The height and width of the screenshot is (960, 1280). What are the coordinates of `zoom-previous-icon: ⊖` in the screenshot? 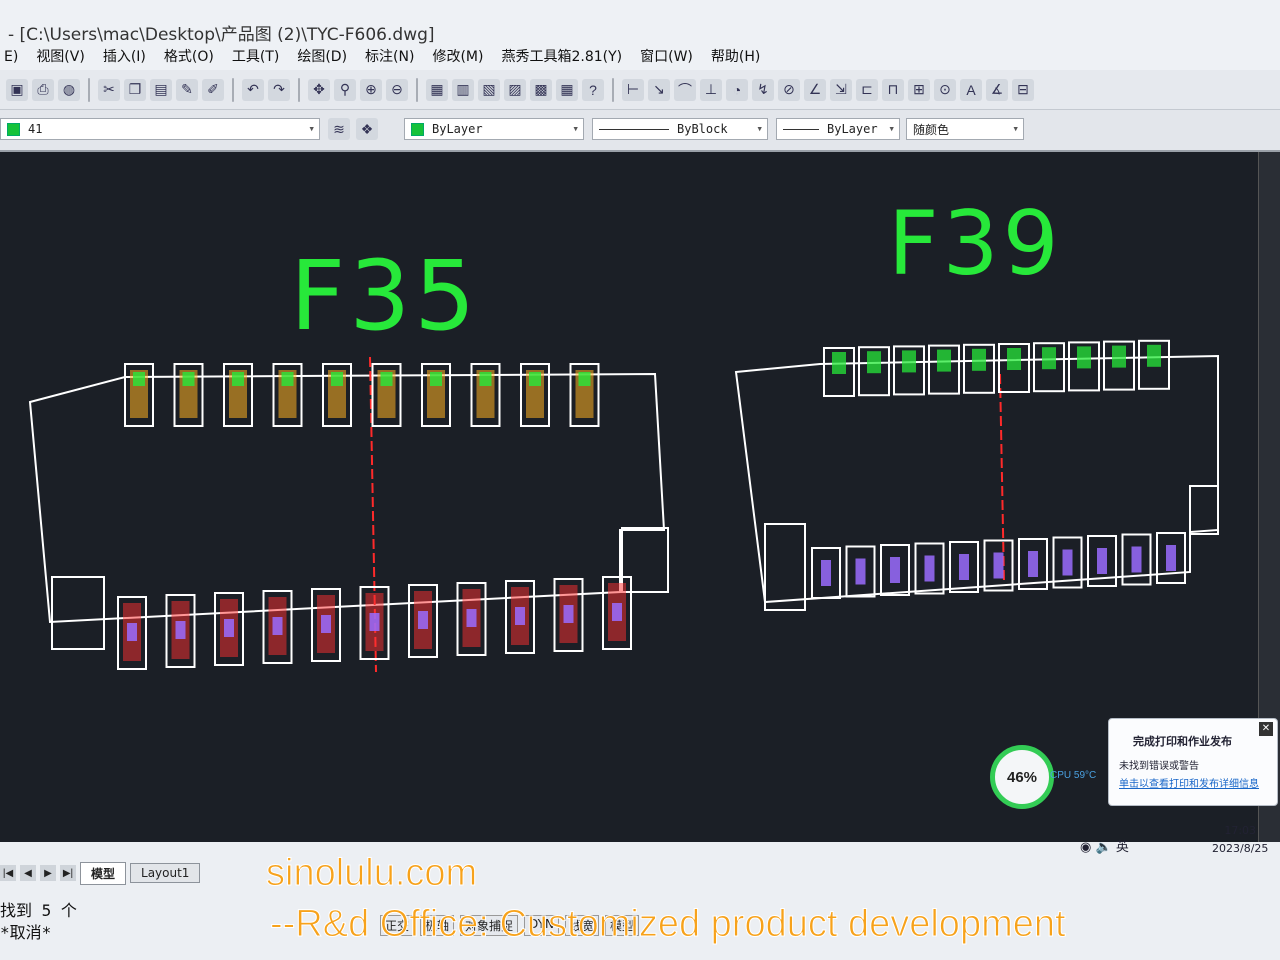 It's located at (397, 89).